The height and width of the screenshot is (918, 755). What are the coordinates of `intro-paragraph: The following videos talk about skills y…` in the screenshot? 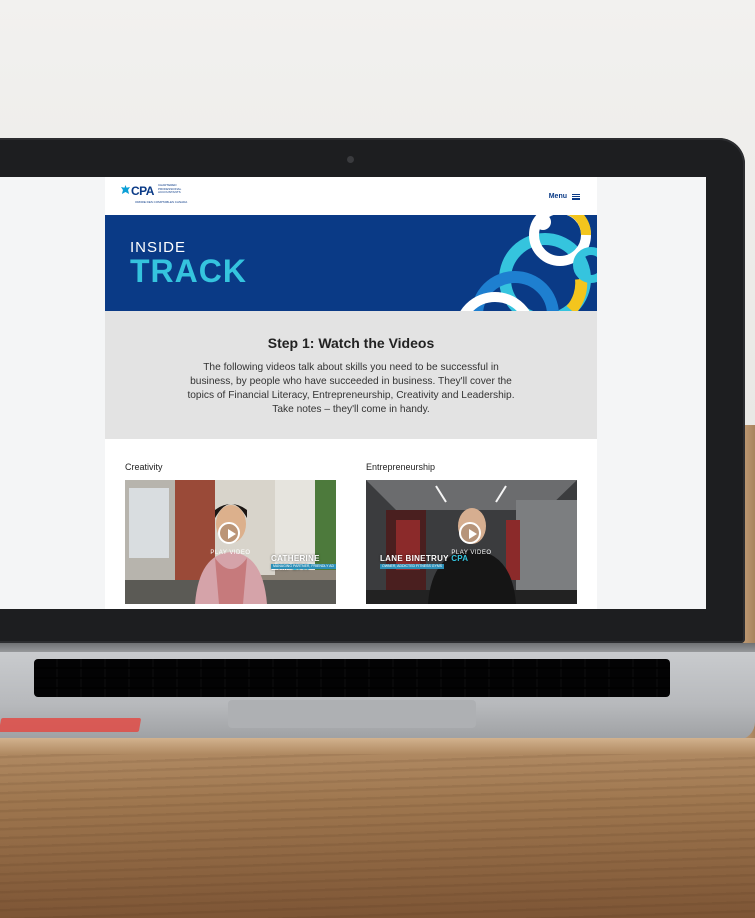 It's located at (351, 388).